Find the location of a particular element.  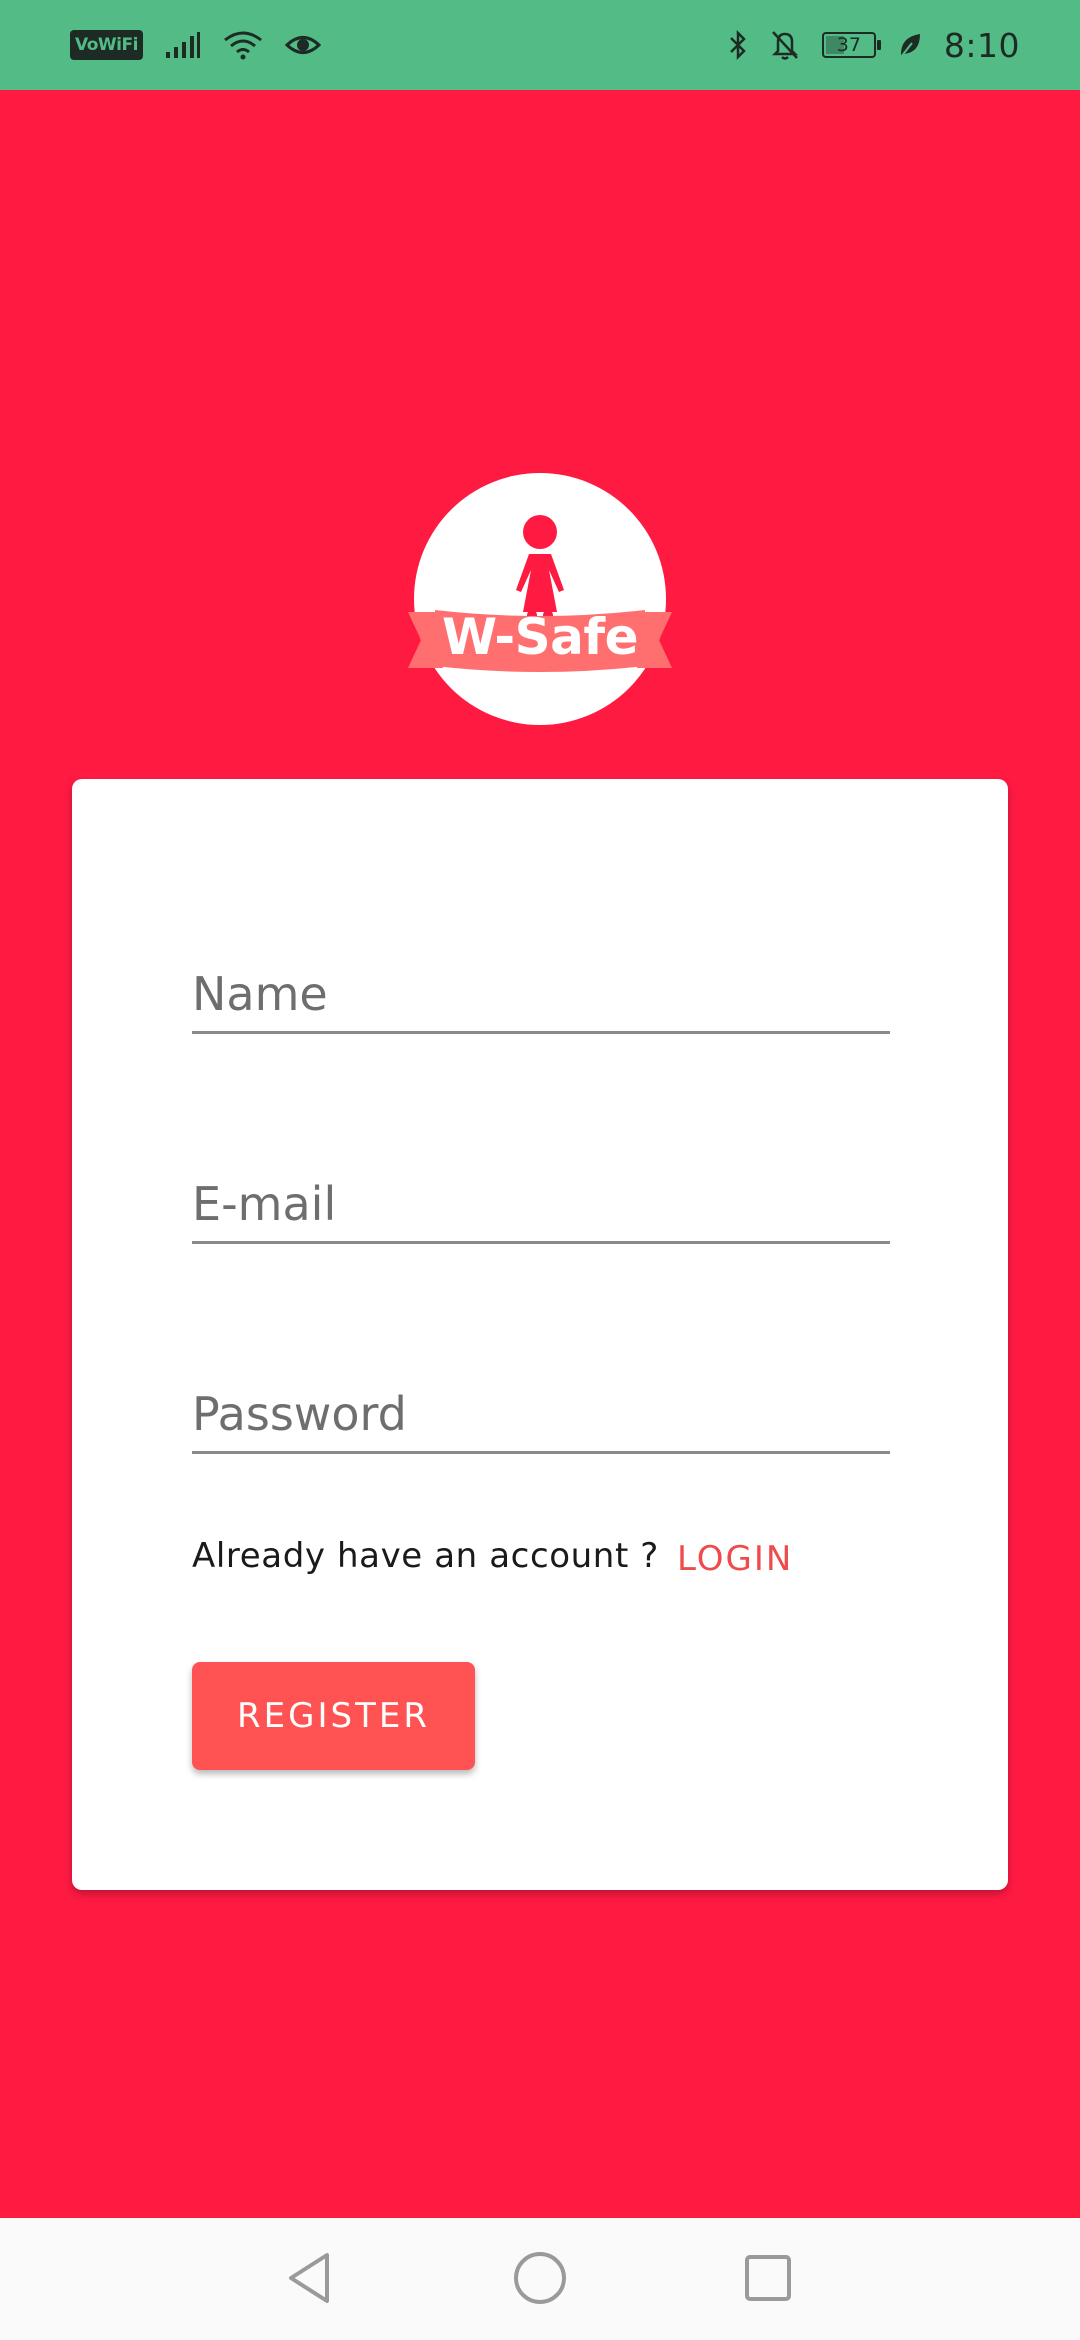

vowifi-badge: VoWiFi is located at coordinates (106, 45).